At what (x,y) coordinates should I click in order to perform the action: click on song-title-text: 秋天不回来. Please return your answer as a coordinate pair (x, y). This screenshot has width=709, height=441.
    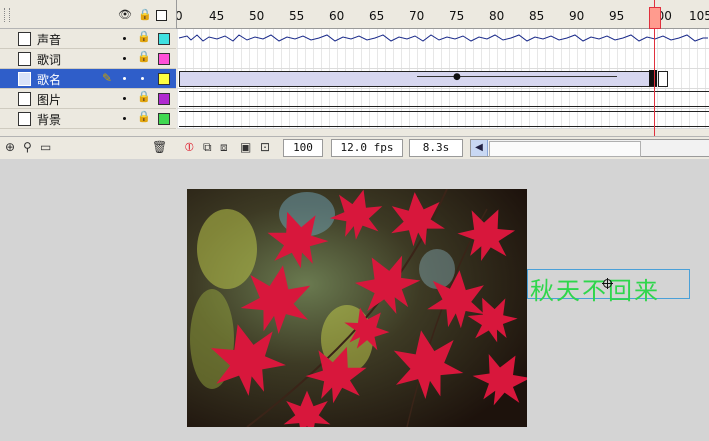
    Looking at the image, I should click on (595, 288).